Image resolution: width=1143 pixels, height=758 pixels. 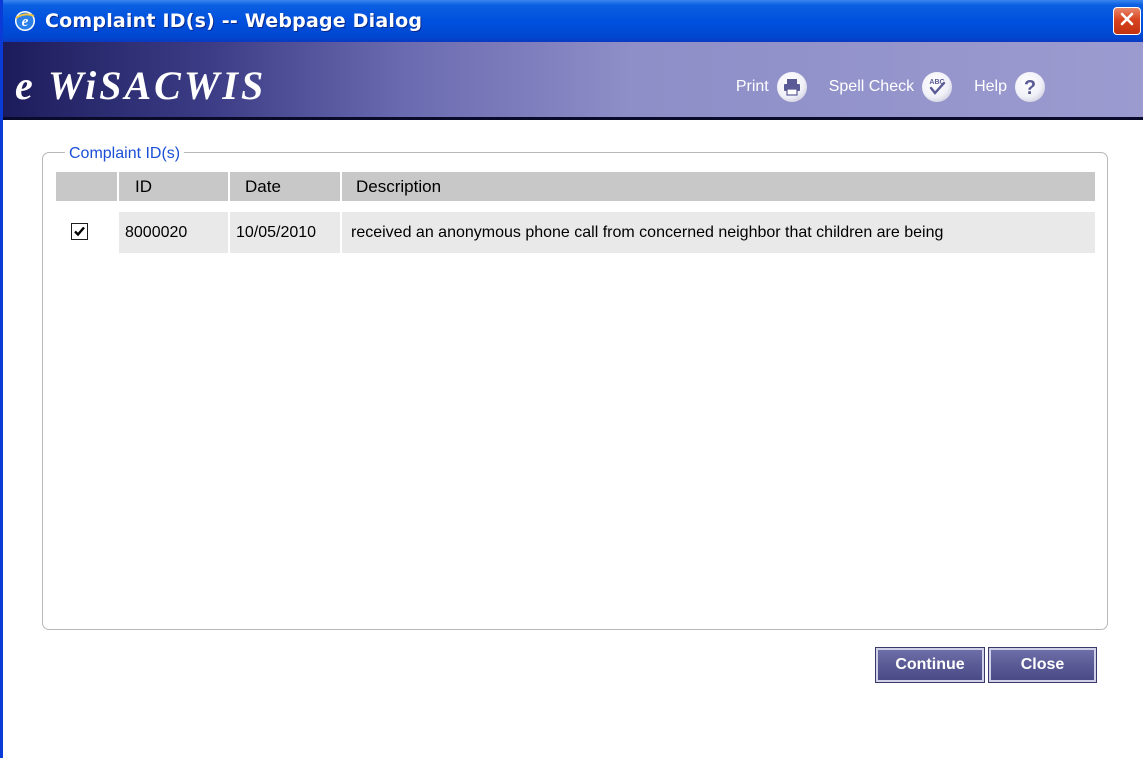 I want to click on window-title: Complaint ID(s) -- Webpage Dialog, so click(x=234, y=21).